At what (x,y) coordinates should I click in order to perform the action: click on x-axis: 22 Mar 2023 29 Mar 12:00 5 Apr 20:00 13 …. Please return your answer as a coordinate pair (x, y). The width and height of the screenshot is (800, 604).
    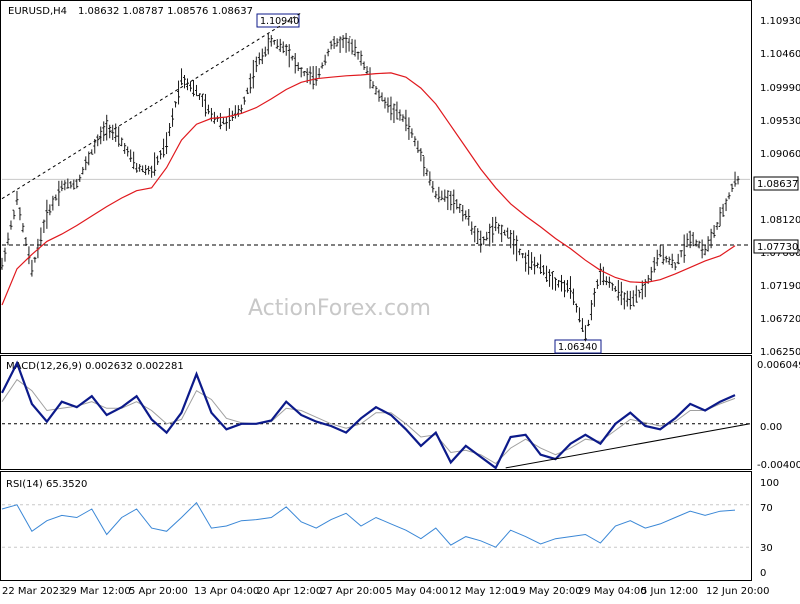
    Looking at the image, I should click on (386, 591).